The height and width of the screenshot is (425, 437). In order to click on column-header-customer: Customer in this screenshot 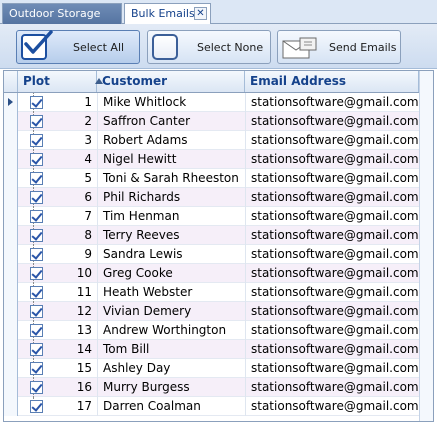, I will do `click(171, 81)`.